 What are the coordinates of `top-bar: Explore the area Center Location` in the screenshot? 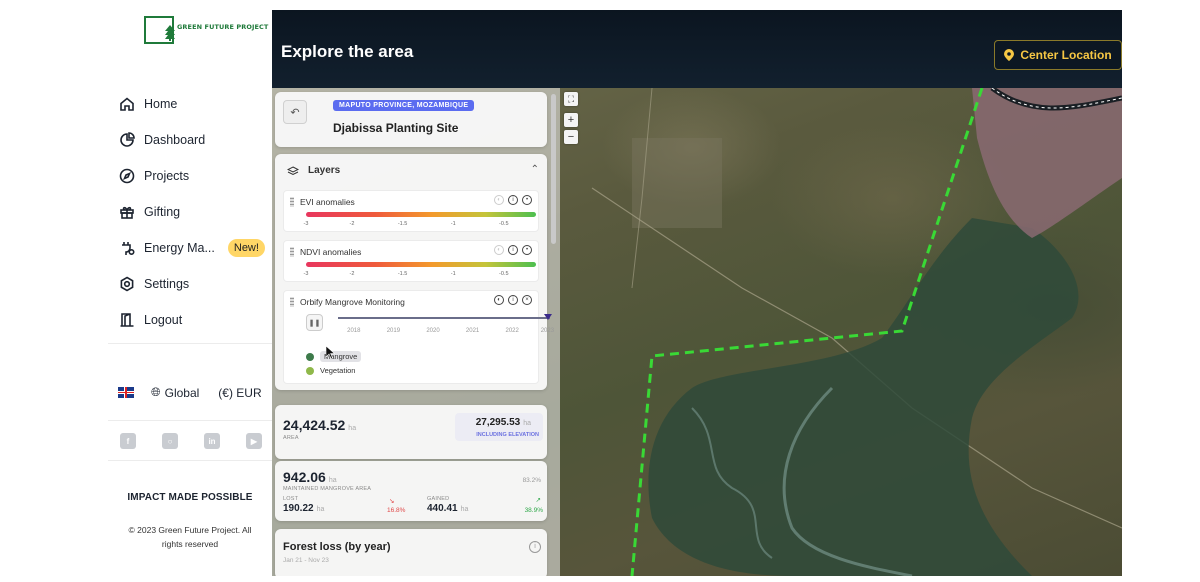 It's located at (697, 49).